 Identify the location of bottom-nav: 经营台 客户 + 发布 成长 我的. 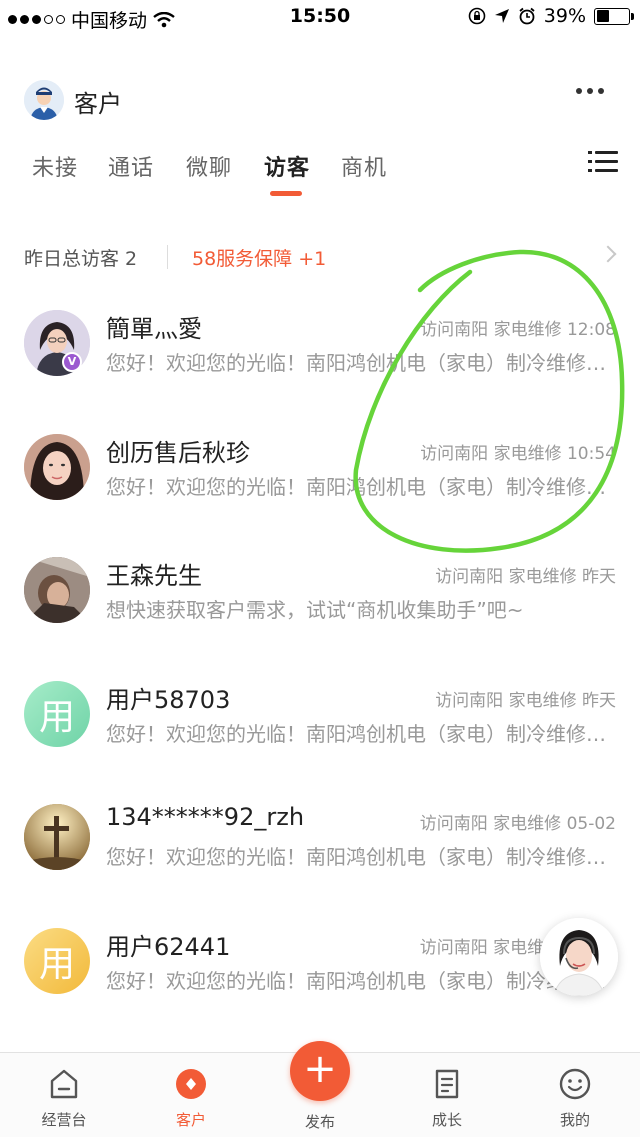
(320, 1089).